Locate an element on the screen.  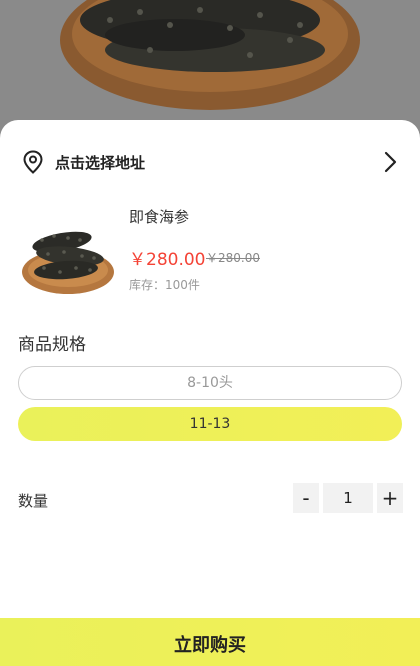
quantity-stepper: - 1 + is located at coordinates (348, 498).